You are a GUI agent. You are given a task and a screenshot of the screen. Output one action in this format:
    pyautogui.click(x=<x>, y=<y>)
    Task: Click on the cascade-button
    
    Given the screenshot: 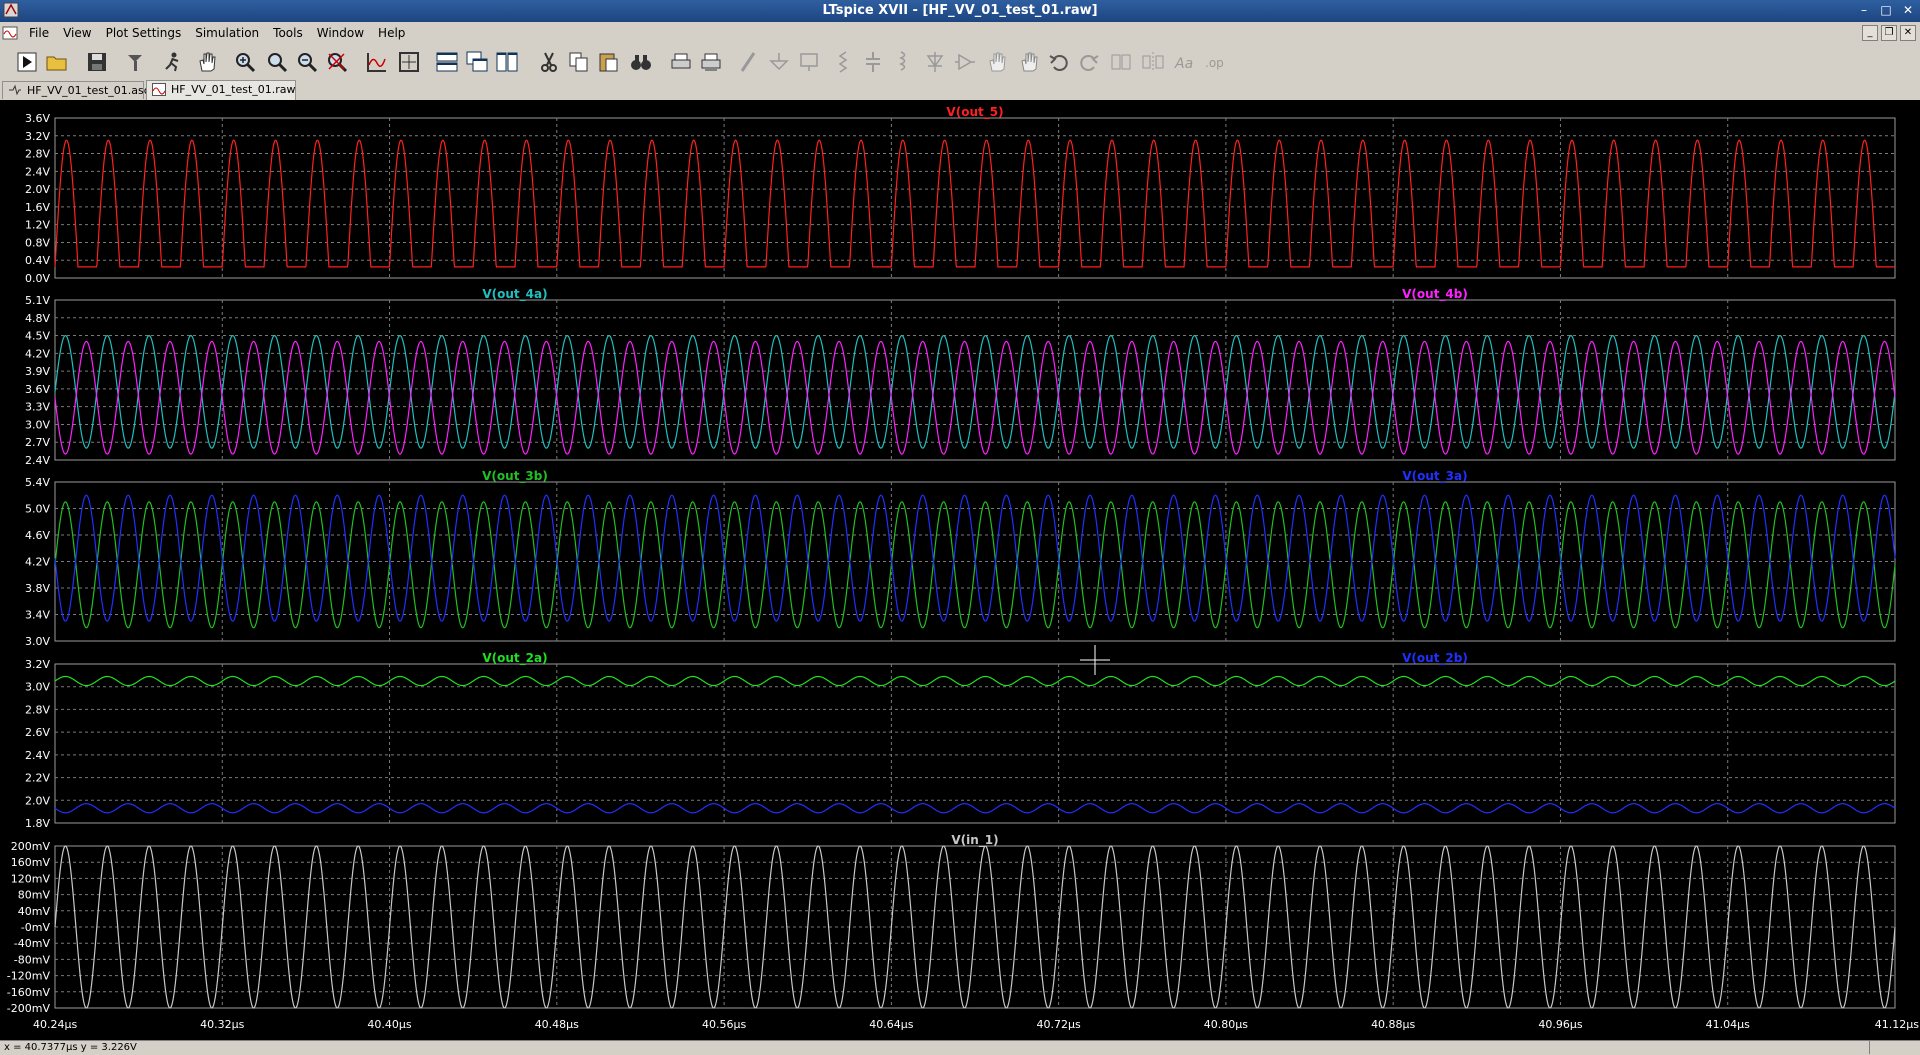 What is the action you would take?
    pyautogui.click(x=477, y=62)
    